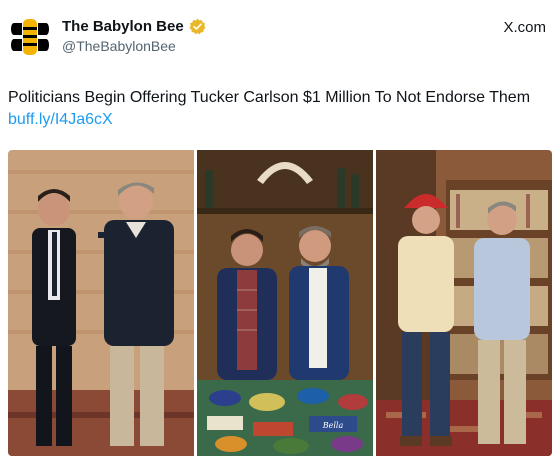  I want to click on avatar, so click(30, 37).